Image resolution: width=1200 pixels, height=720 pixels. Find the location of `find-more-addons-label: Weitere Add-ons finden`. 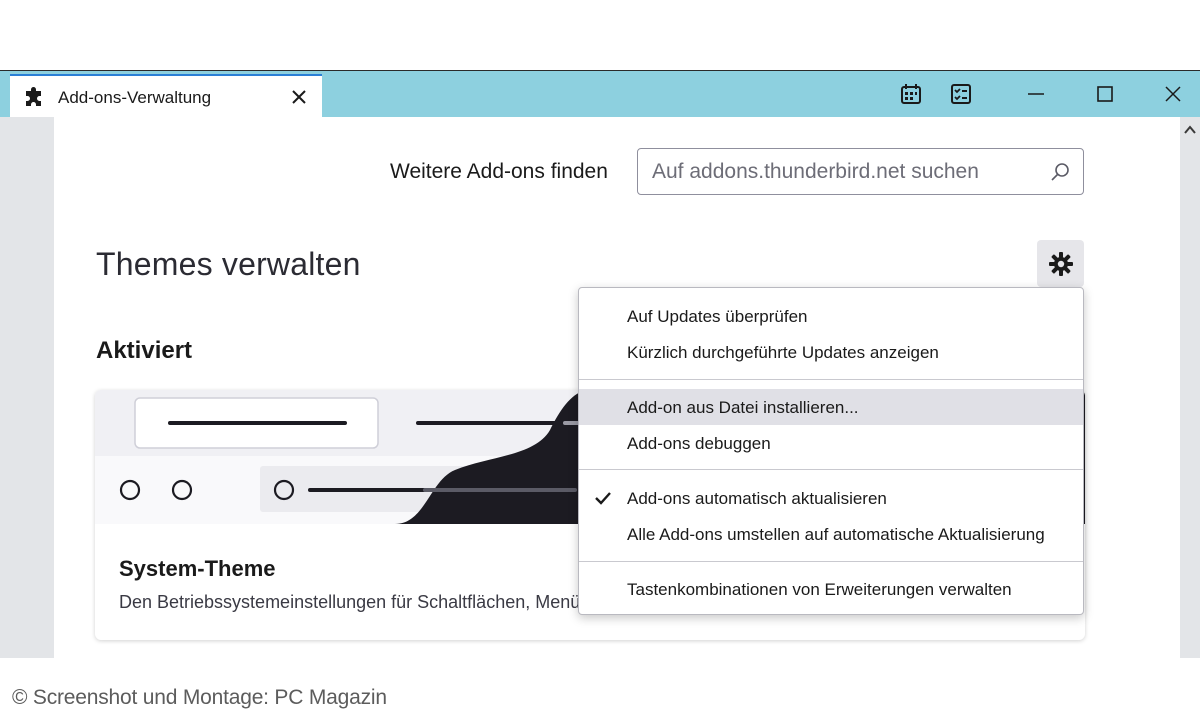

find-more-addons-label: Weitere Add-ons finden is located at coordinates (499, 171).